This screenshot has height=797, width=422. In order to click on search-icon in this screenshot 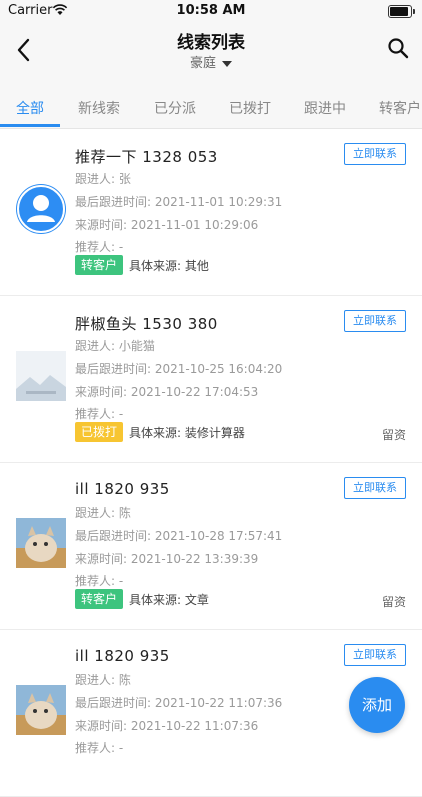, I will do `click(398, 48)`.